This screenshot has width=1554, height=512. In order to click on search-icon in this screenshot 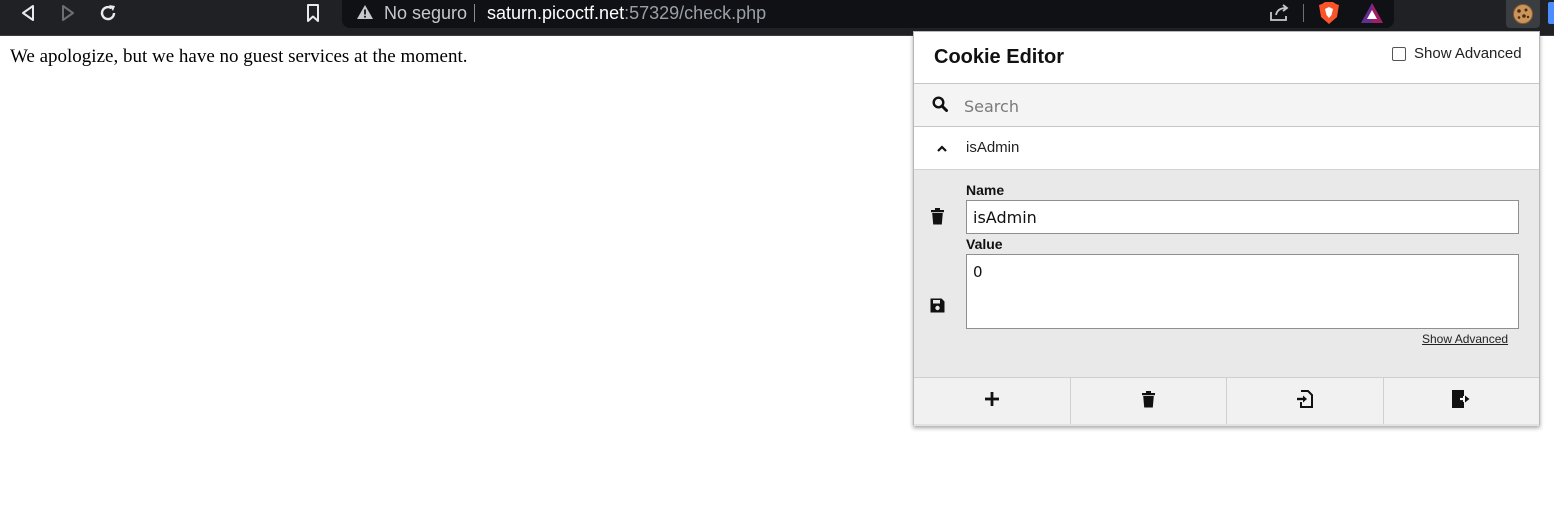, I will do `click(940, 106)`.